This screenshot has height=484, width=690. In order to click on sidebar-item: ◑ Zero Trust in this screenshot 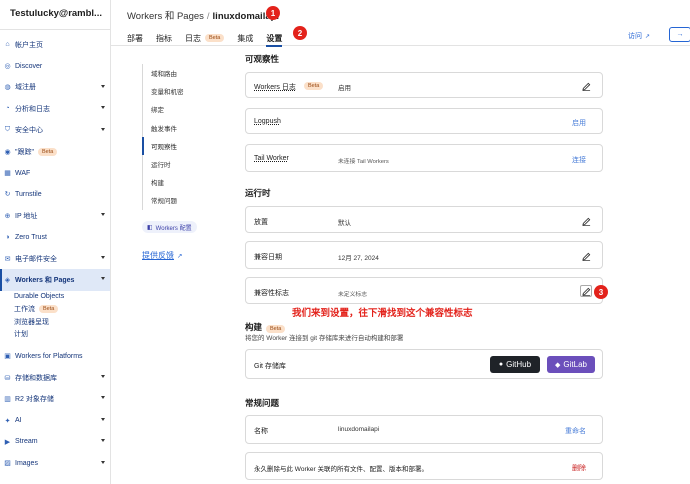, I will do `click(55, 237)`.